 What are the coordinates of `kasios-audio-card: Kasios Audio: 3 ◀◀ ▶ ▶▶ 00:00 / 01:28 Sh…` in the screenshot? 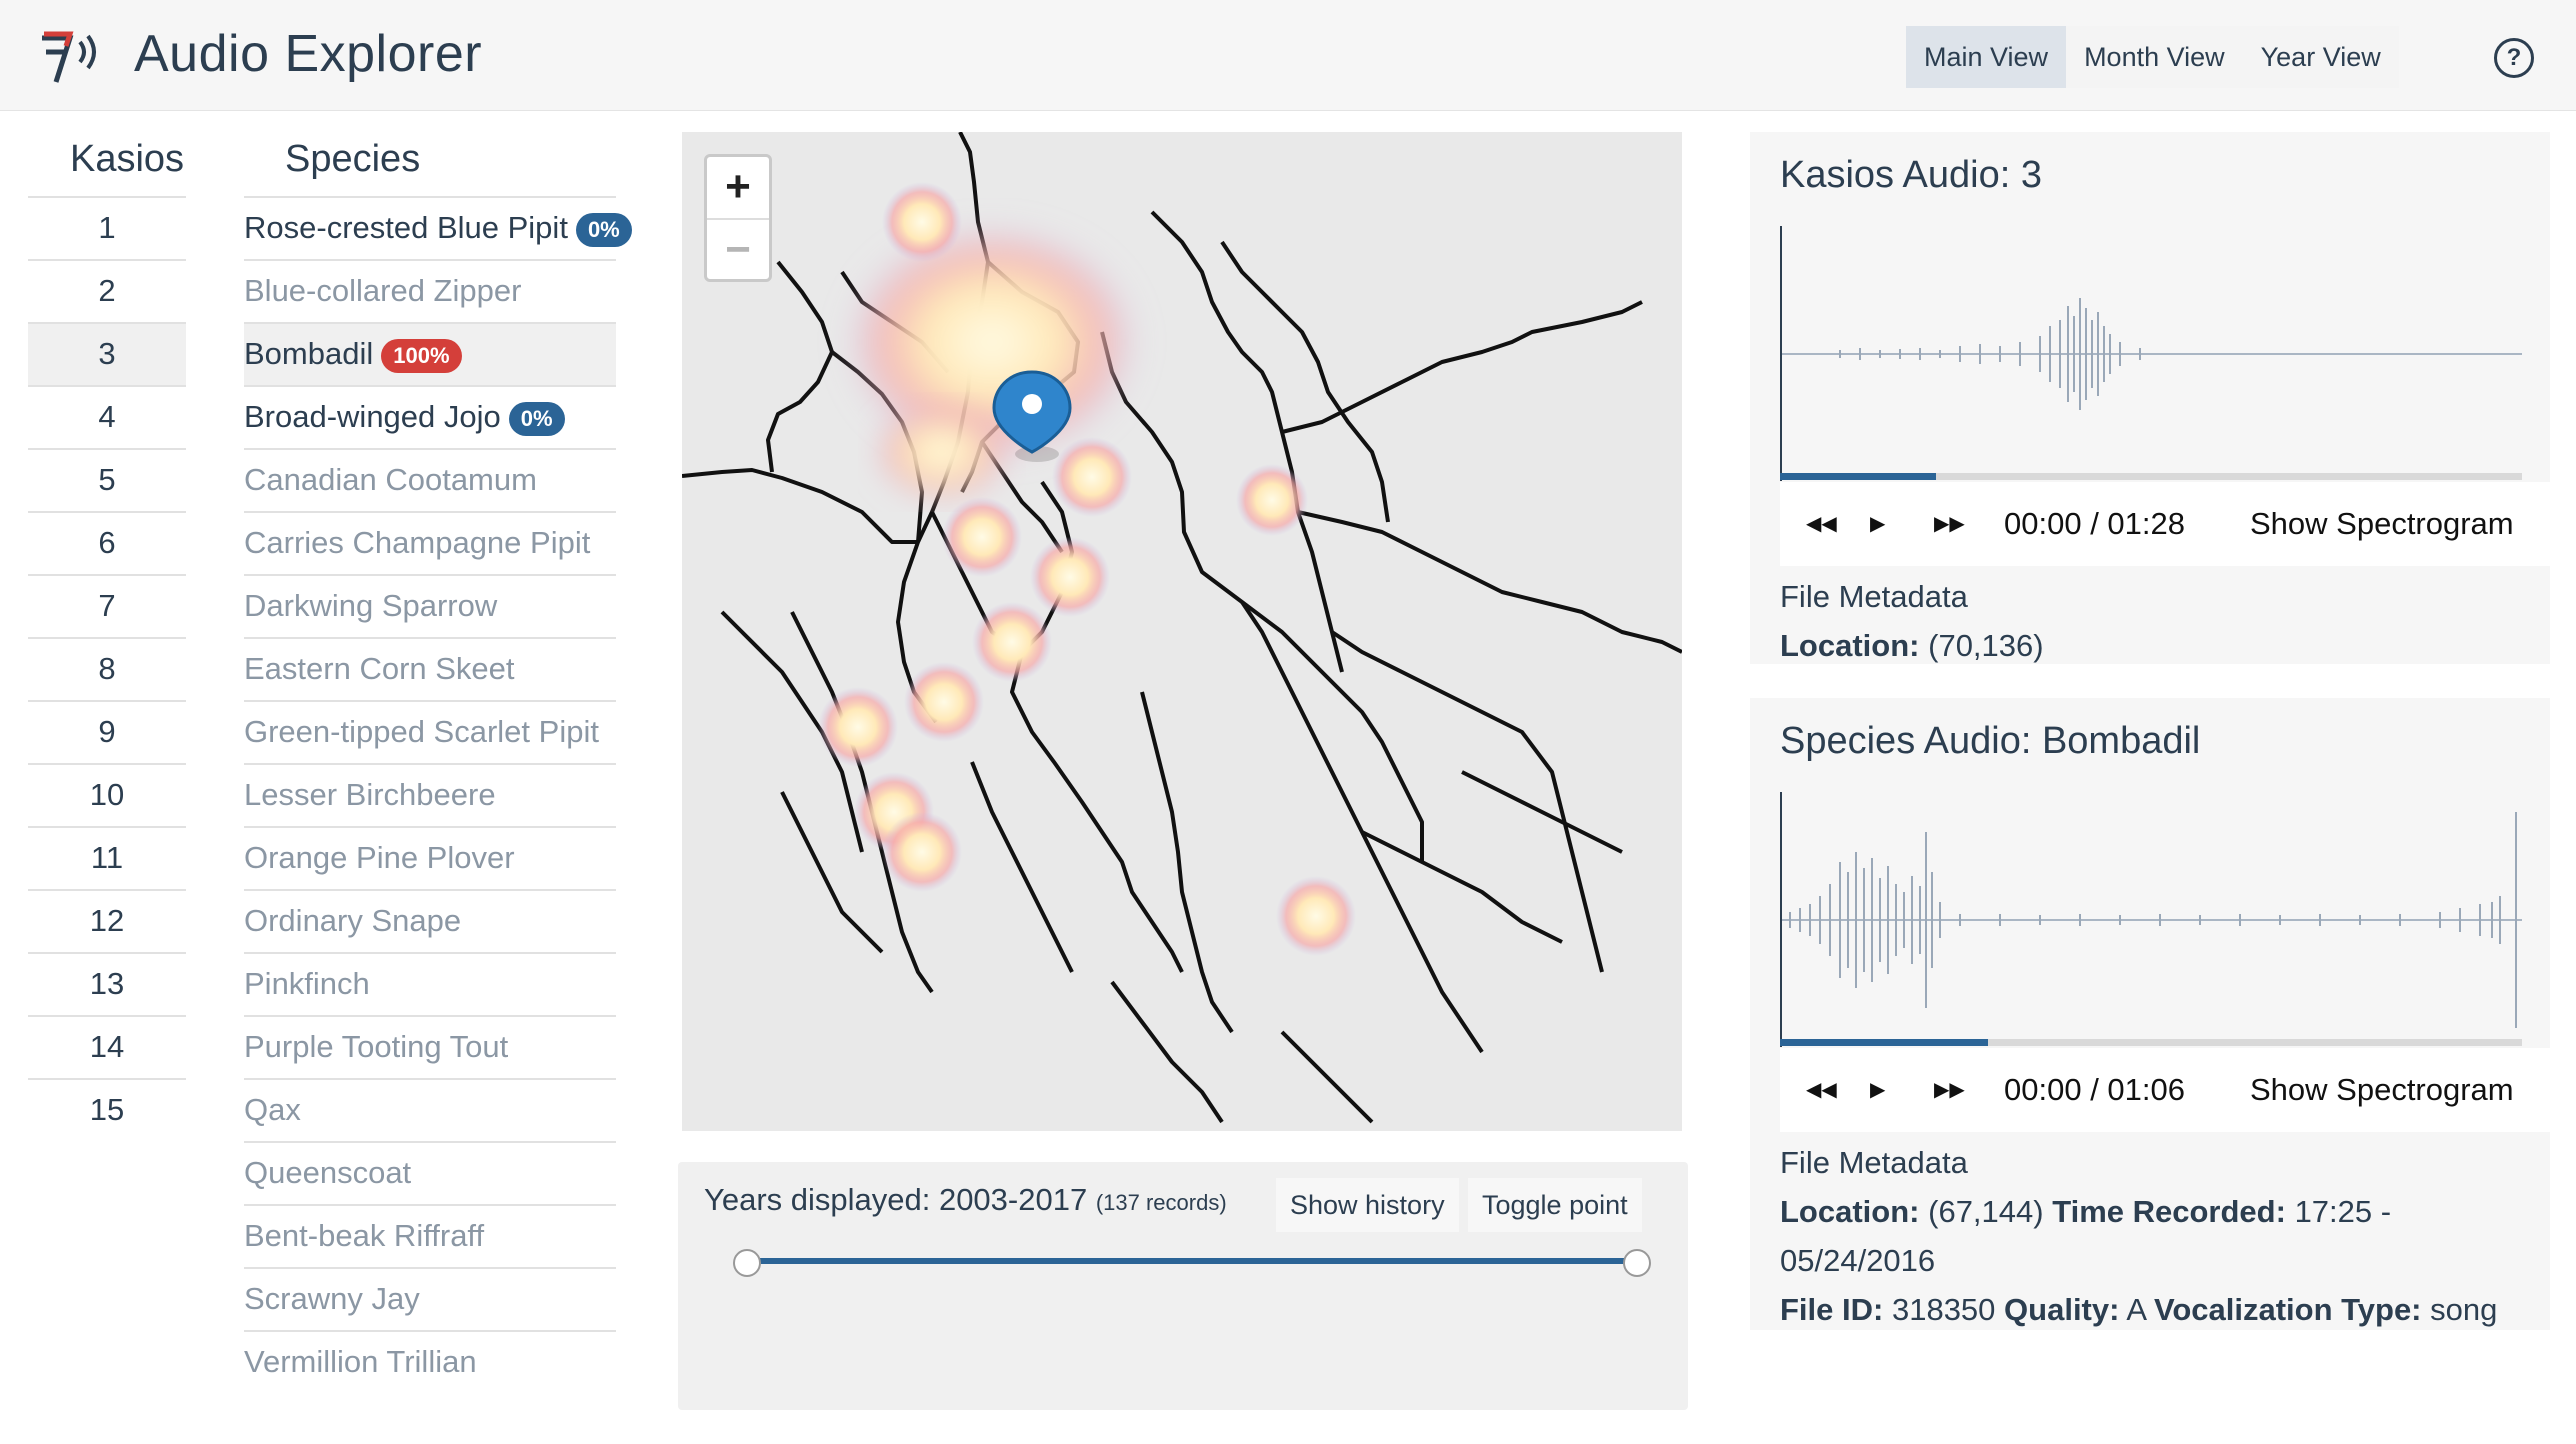 It's located at (2150, 398).